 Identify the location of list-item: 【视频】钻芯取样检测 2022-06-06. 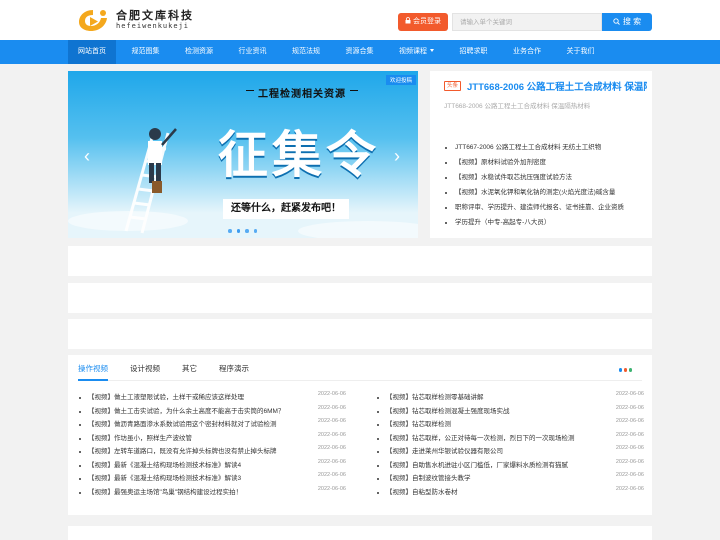
(510, 425).